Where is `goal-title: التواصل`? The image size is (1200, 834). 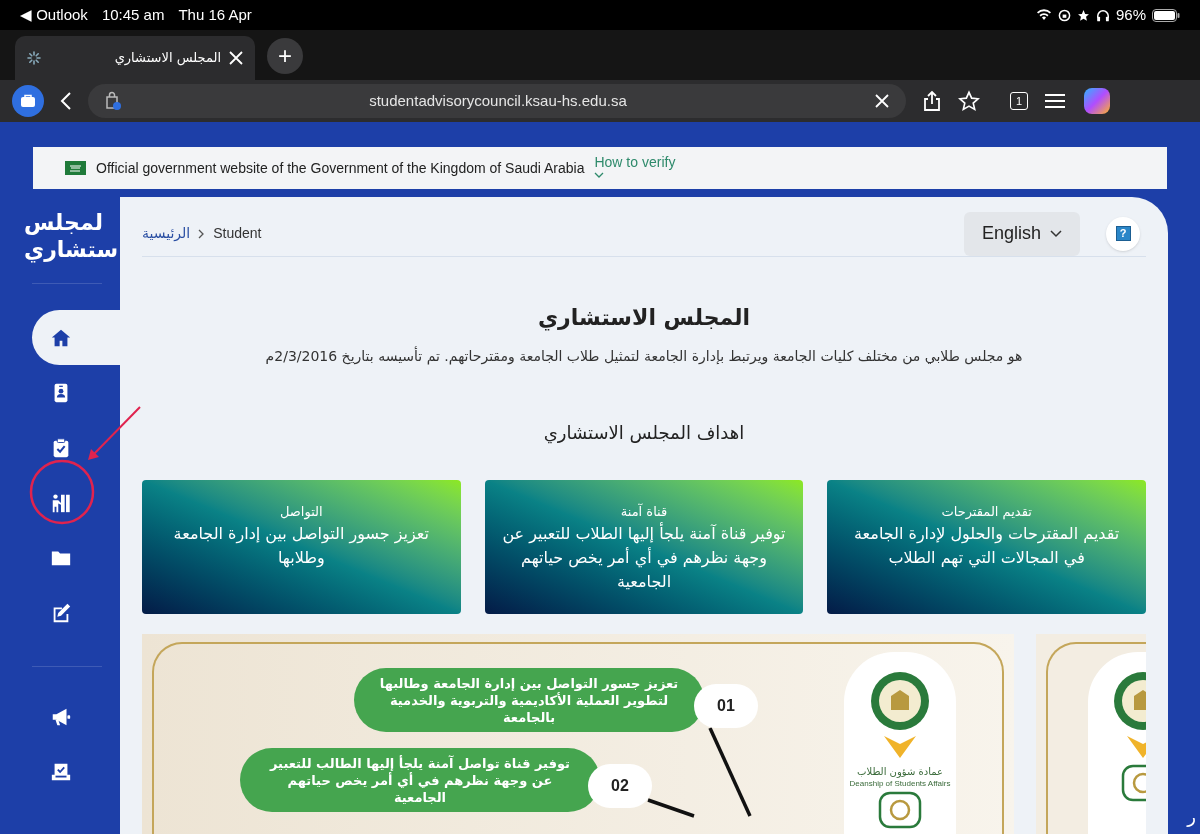
goal-title: التواصل is located at coordinates (301, 512).